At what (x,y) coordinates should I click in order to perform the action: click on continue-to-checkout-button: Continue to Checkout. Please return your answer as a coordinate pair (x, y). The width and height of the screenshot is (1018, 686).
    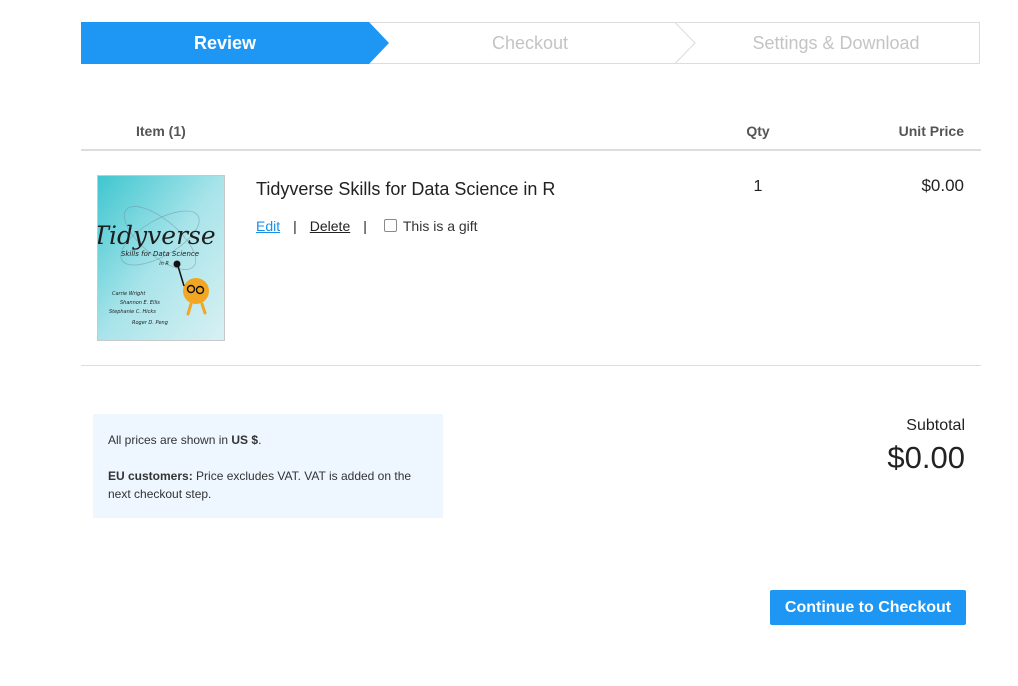
    Looking at the image, I should click on (868, 607).